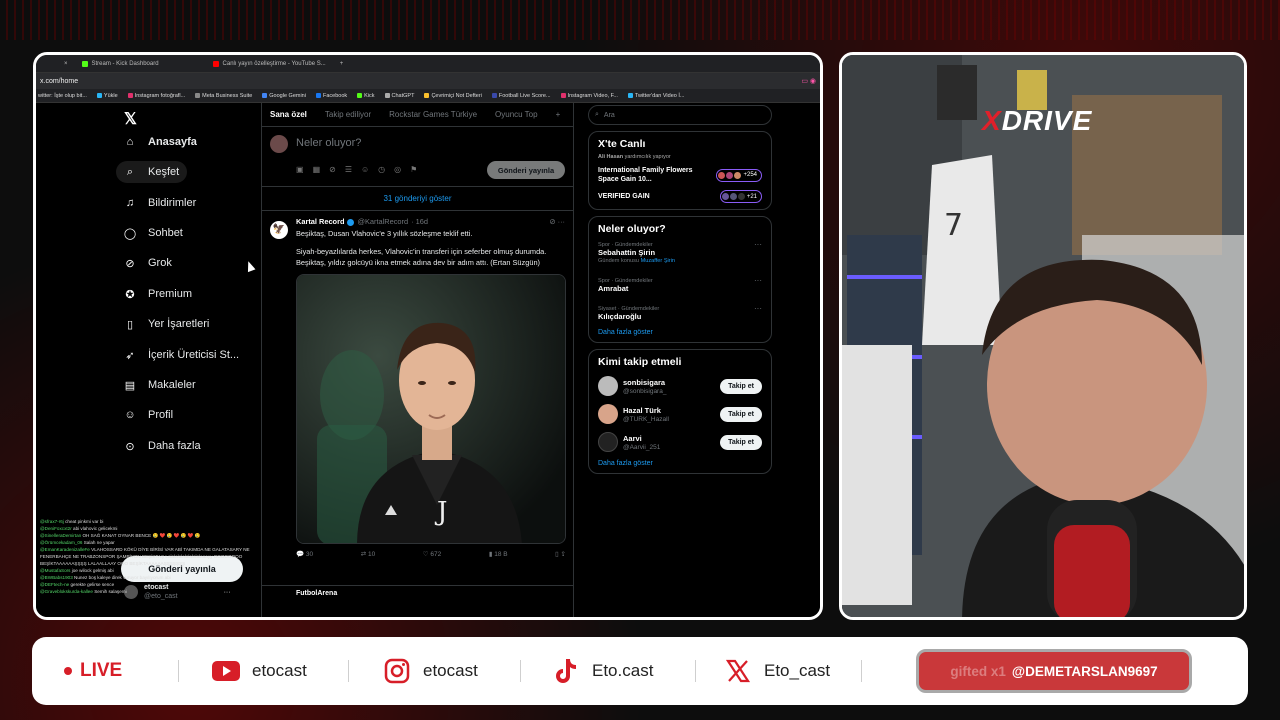 The image size is (1280, 720). What do you see at coordinates (331, 96) in the screenshot?
I see `bookmark: Facebook` at bounding box center [331, 96].